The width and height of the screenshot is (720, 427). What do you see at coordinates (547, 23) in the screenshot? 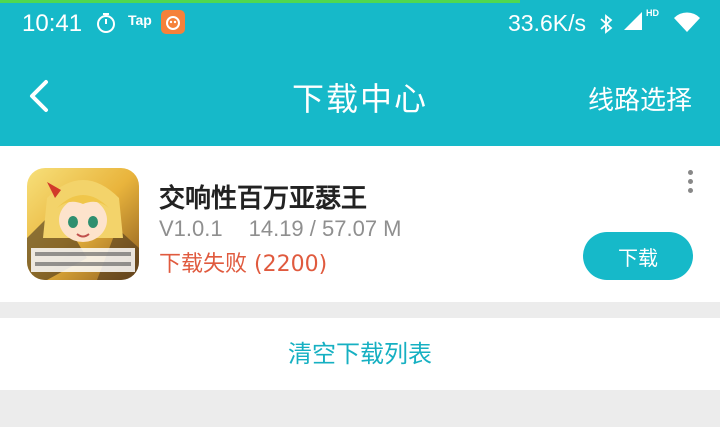
I see `net-speed: 33.6K/s` at bounding box center [547, 23].